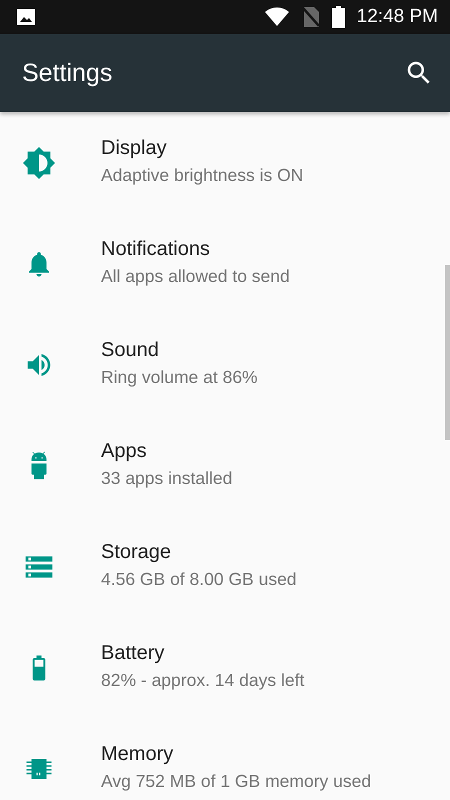 This screenshot has width=450, height=800. Describe the element at coordinates (222, 759) in the screenshot. I see `settings-item: Memory Avg 752 MB of 1 GB memory used` at that location.